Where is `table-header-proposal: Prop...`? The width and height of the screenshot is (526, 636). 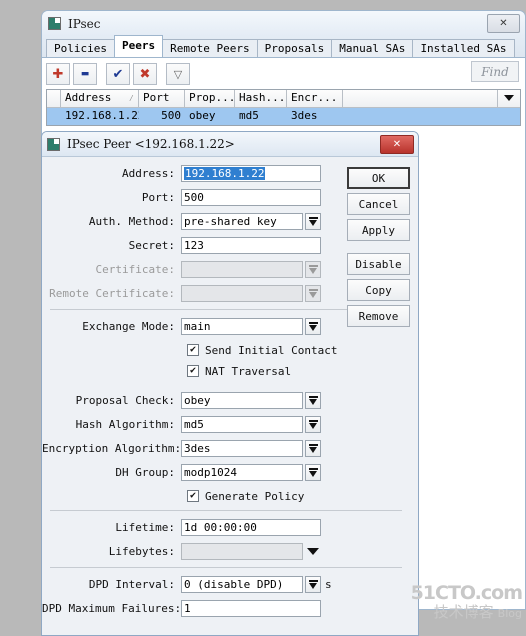 table-header-proposal: Prop... is located at coordinates (210, 98).